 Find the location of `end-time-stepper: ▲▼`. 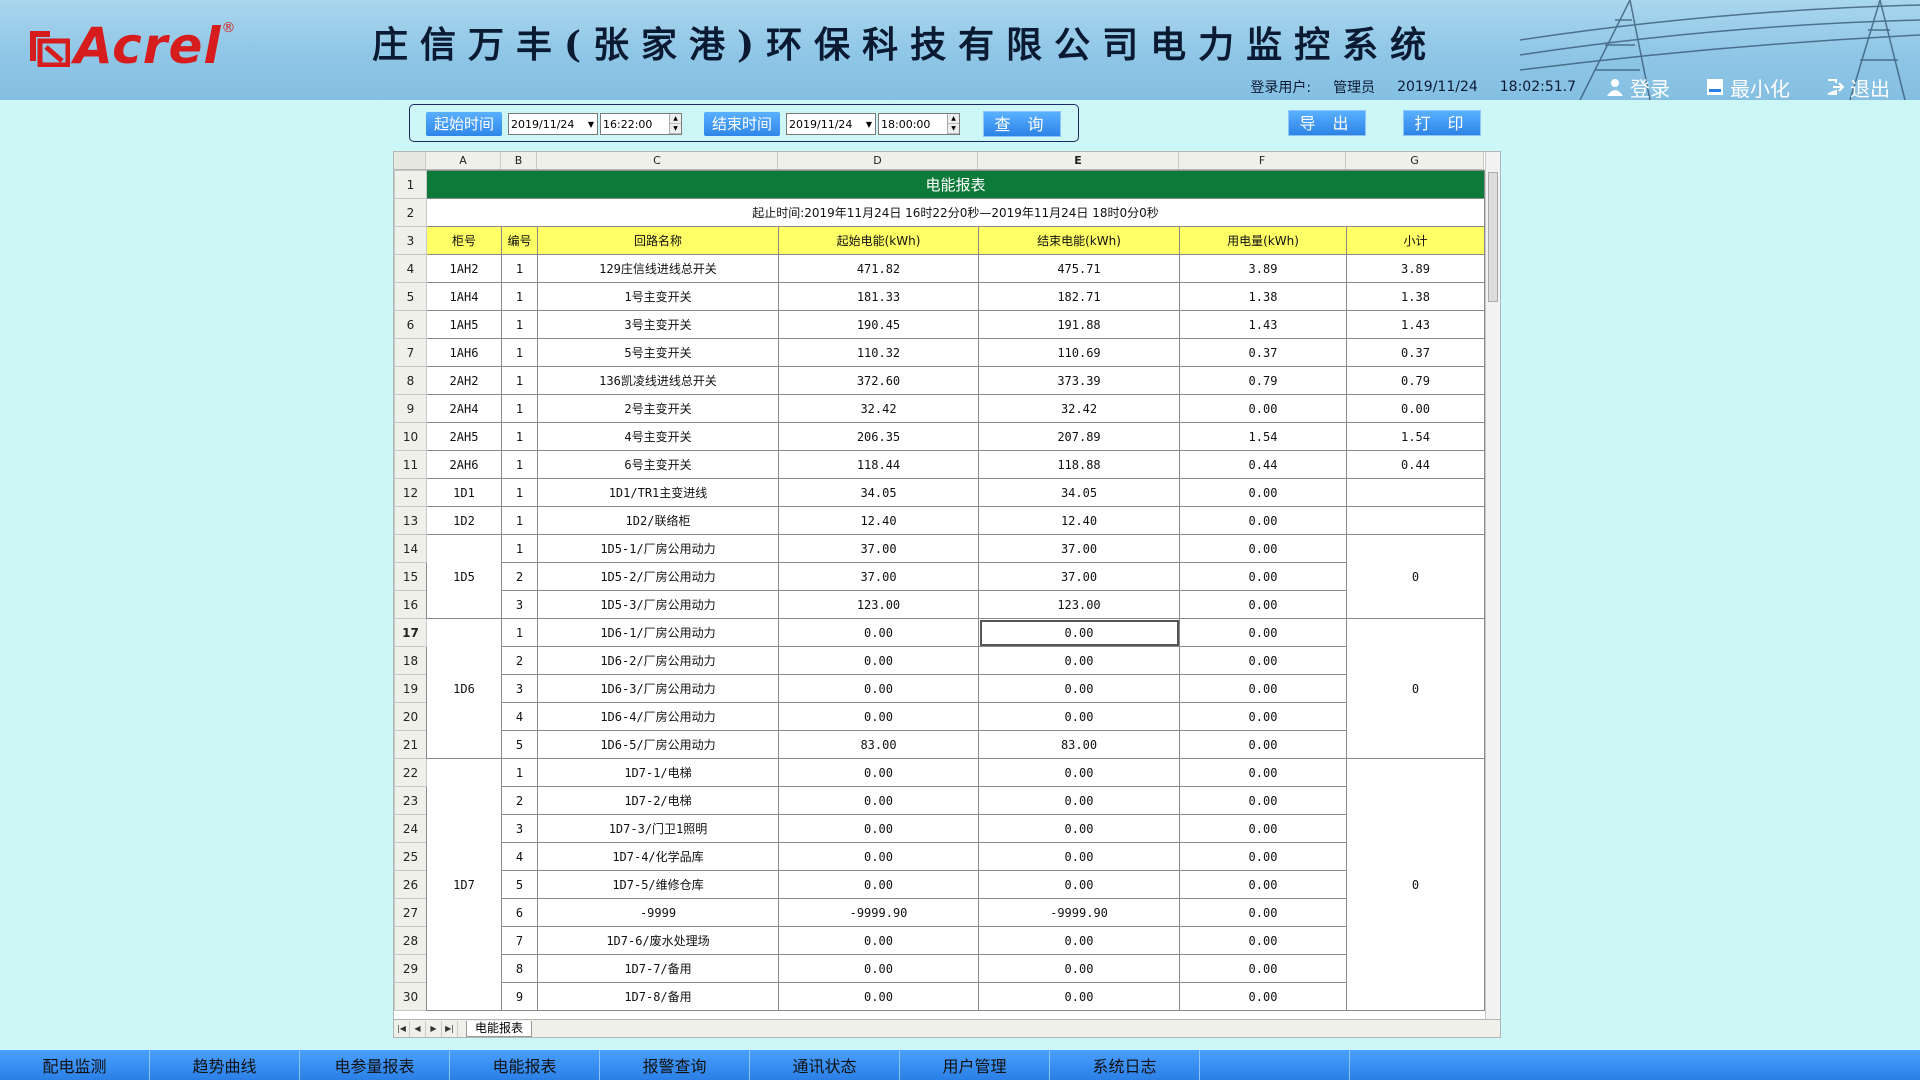

end-time-stepper: ▲▼ is located at coordinates (919, 124).